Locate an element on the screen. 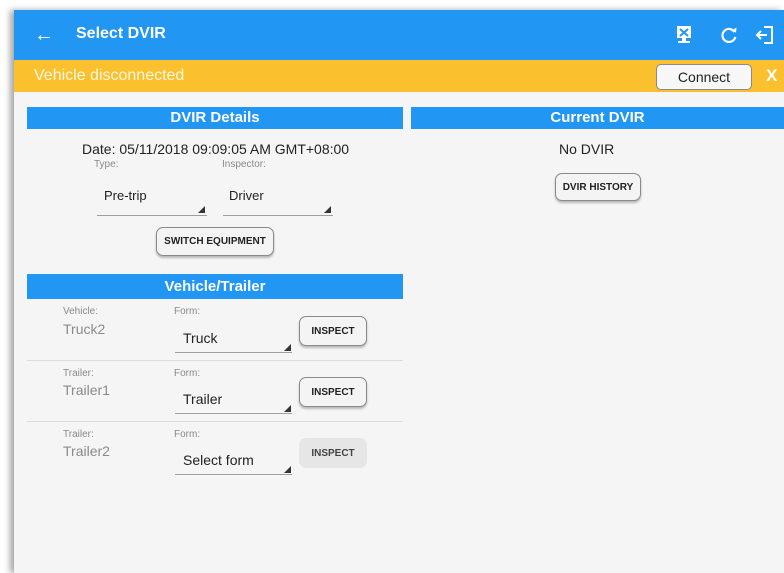 This screenshot has width=784, height=573. type-underline is located at coordinates (152, 215).